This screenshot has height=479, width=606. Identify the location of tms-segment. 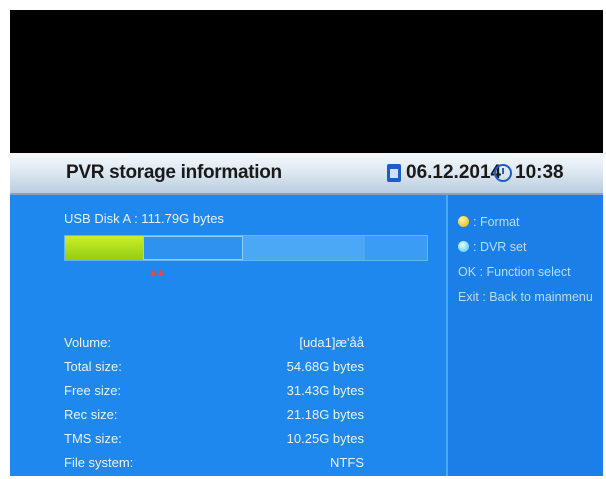
(193, 248).